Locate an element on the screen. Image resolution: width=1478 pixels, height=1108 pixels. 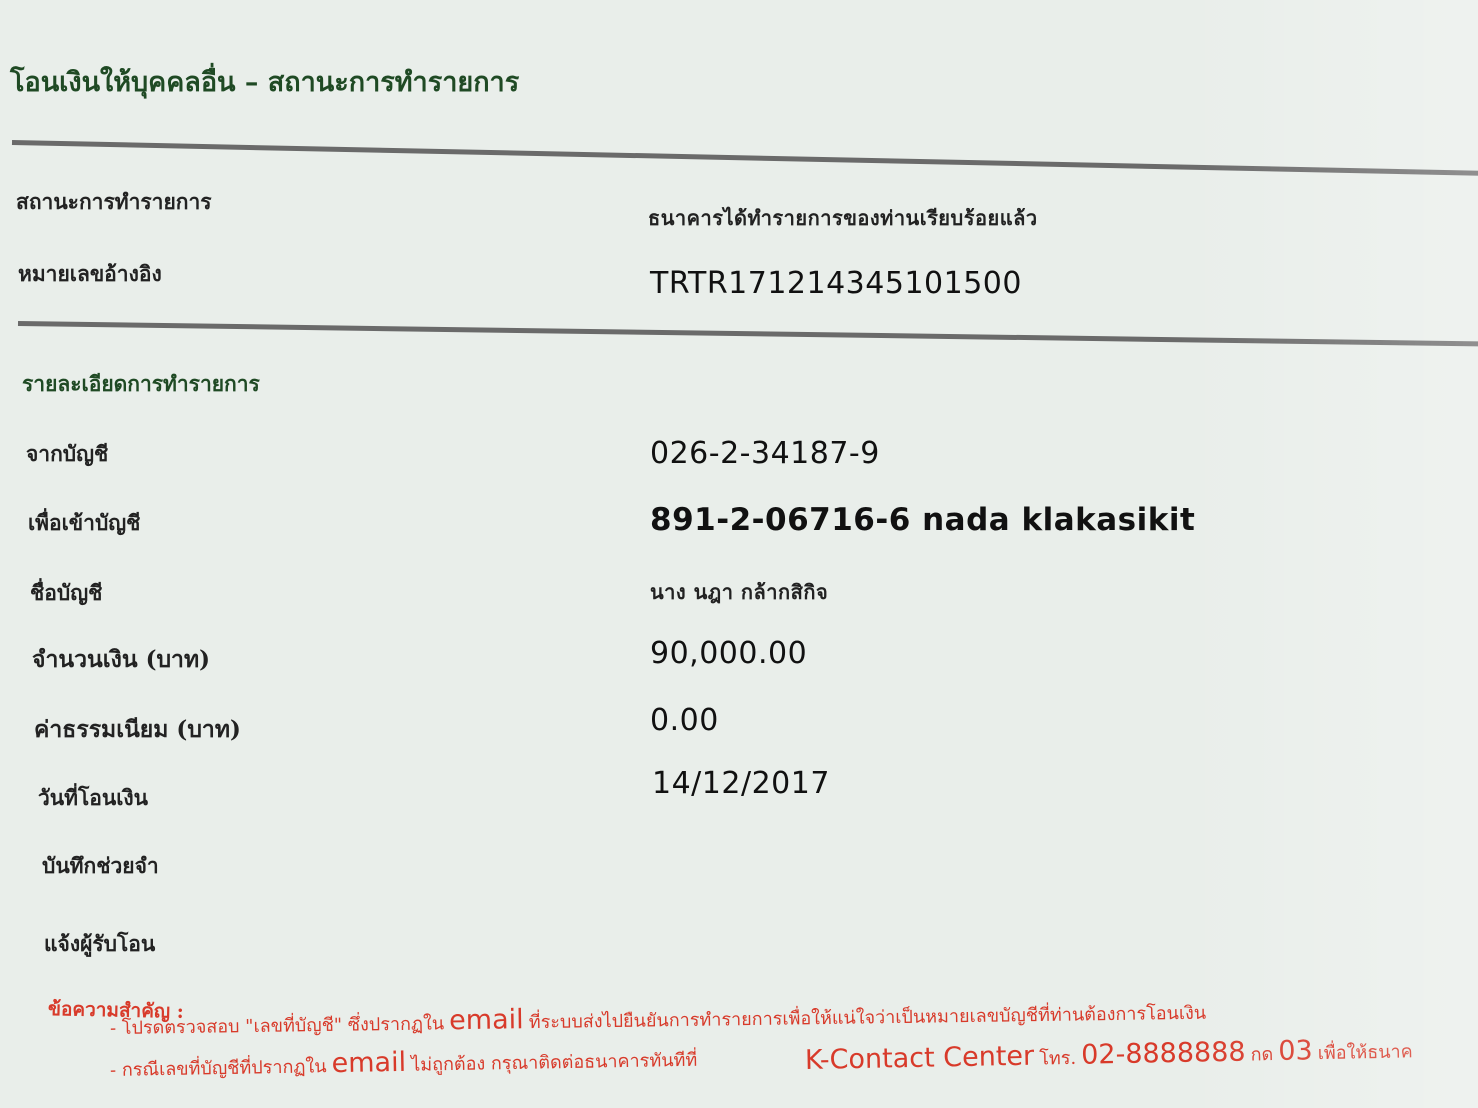
reference-label: หมายเลขอ้างอิง is located at coordinates (90, 273).